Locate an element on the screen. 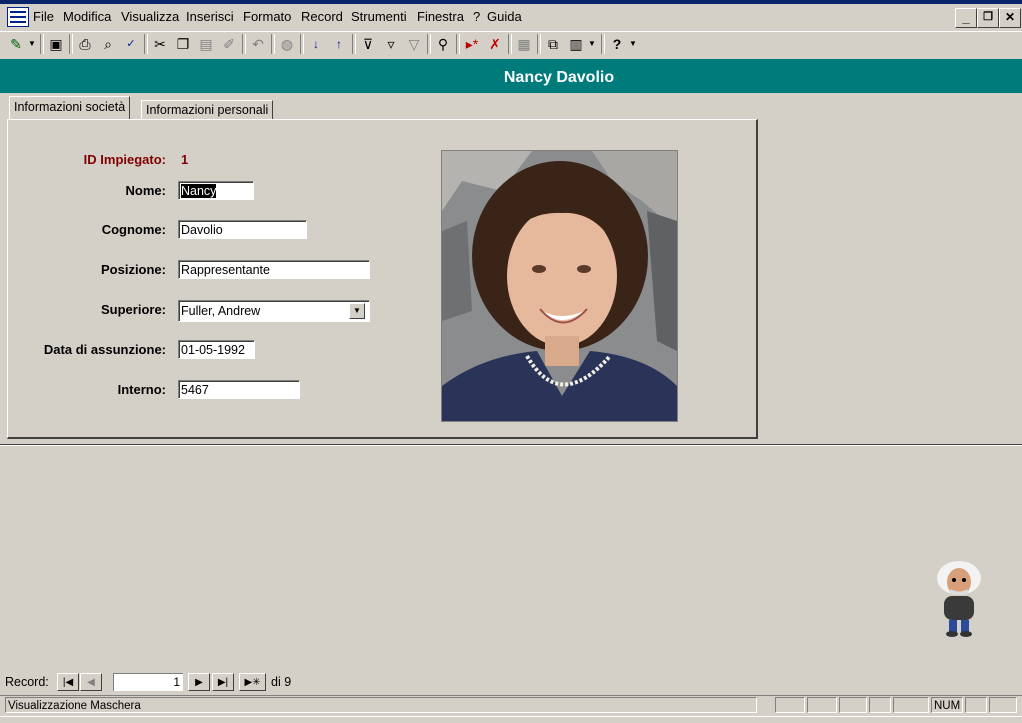 This screenshot has height=723, width=1022. record-label: Record: is located at coordinates (27, 682).